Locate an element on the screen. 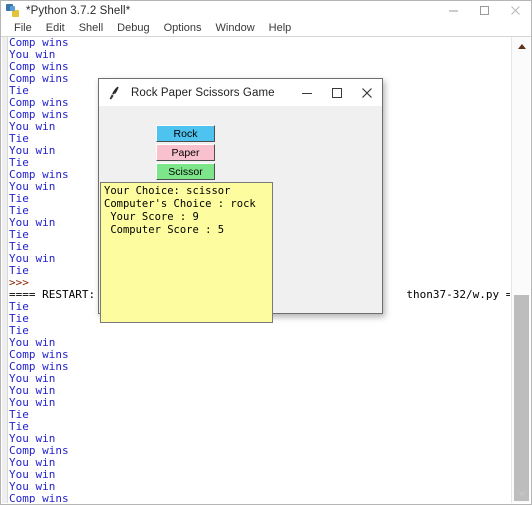 The width and height of the screenshot is (532, 505). game-window-controls is located at coordinates (337, 92).